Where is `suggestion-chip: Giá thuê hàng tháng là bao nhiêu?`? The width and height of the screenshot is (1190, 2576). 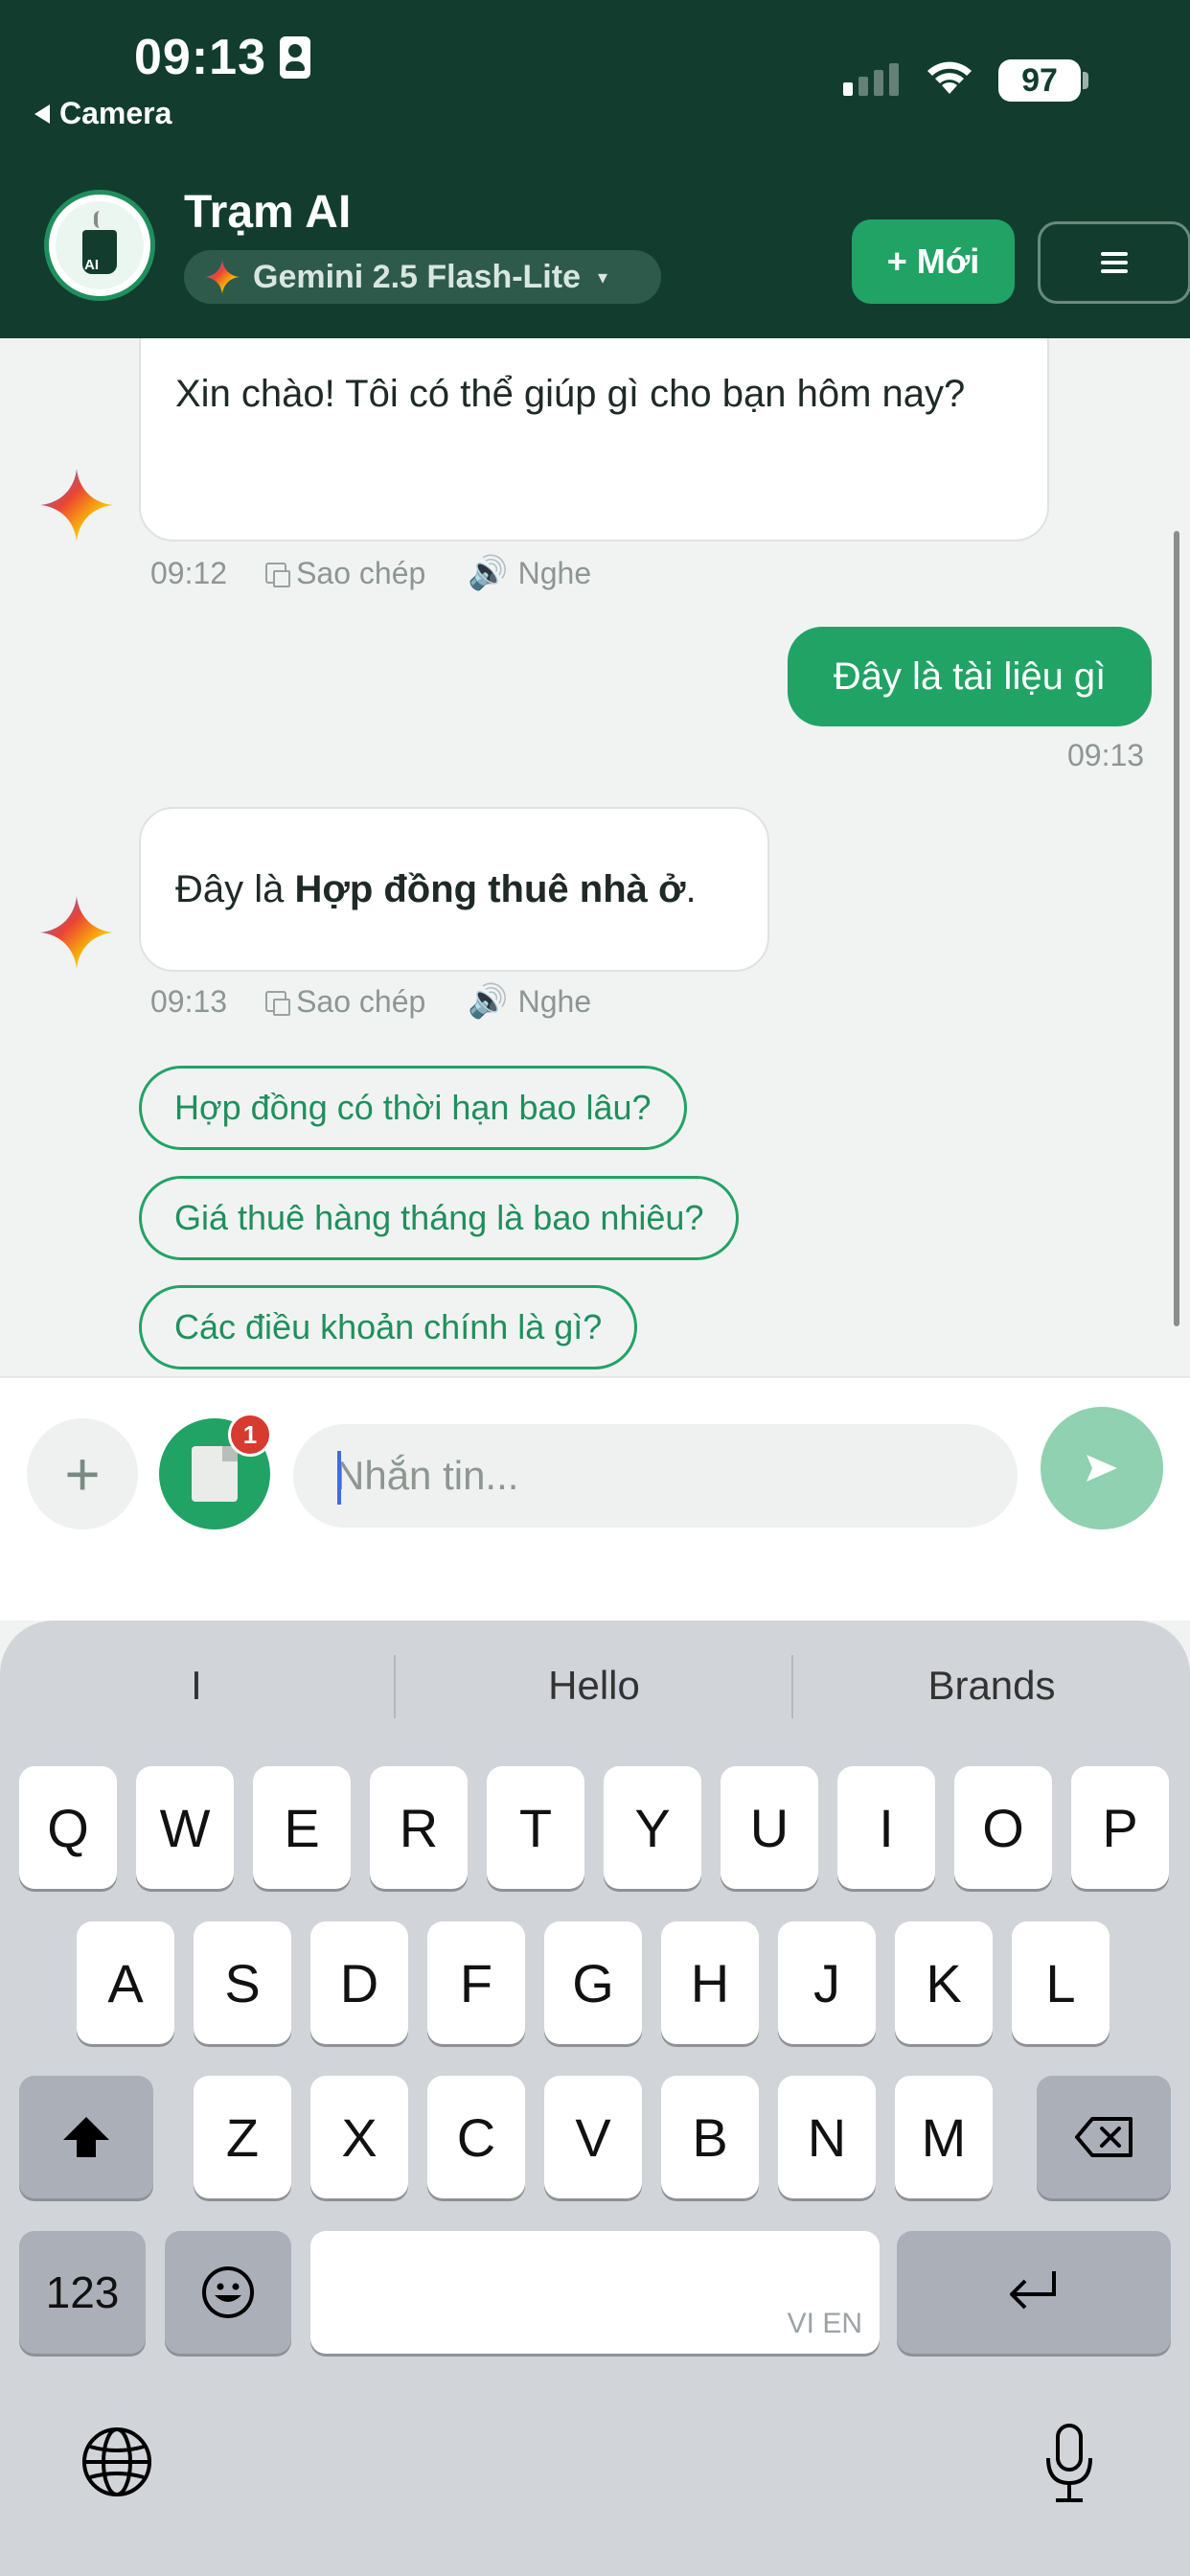 suggestion-chip: Giá thuê hàng tháng là bao nhiêu? is located at coordinates (440, 1218).